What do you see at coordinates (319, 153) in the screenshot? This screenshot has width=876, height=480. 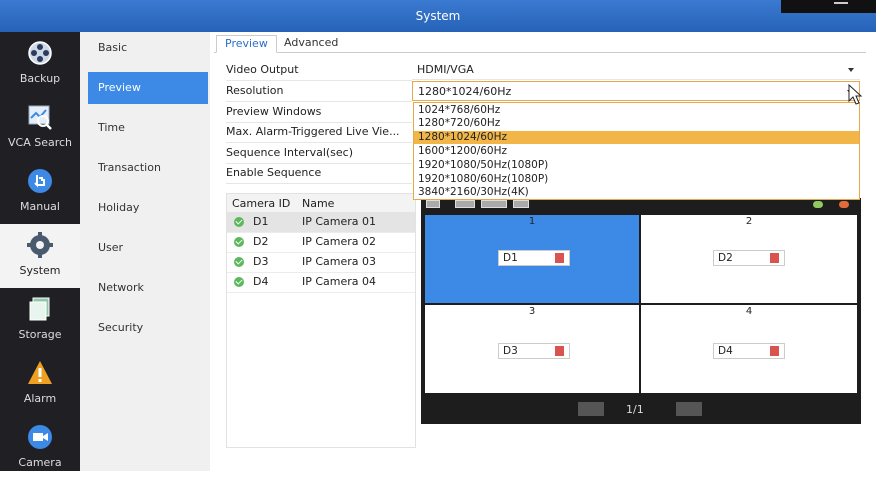 I see `sequence-interval-label: Sequence Interval(sec)` at bounding box center [319, 153].